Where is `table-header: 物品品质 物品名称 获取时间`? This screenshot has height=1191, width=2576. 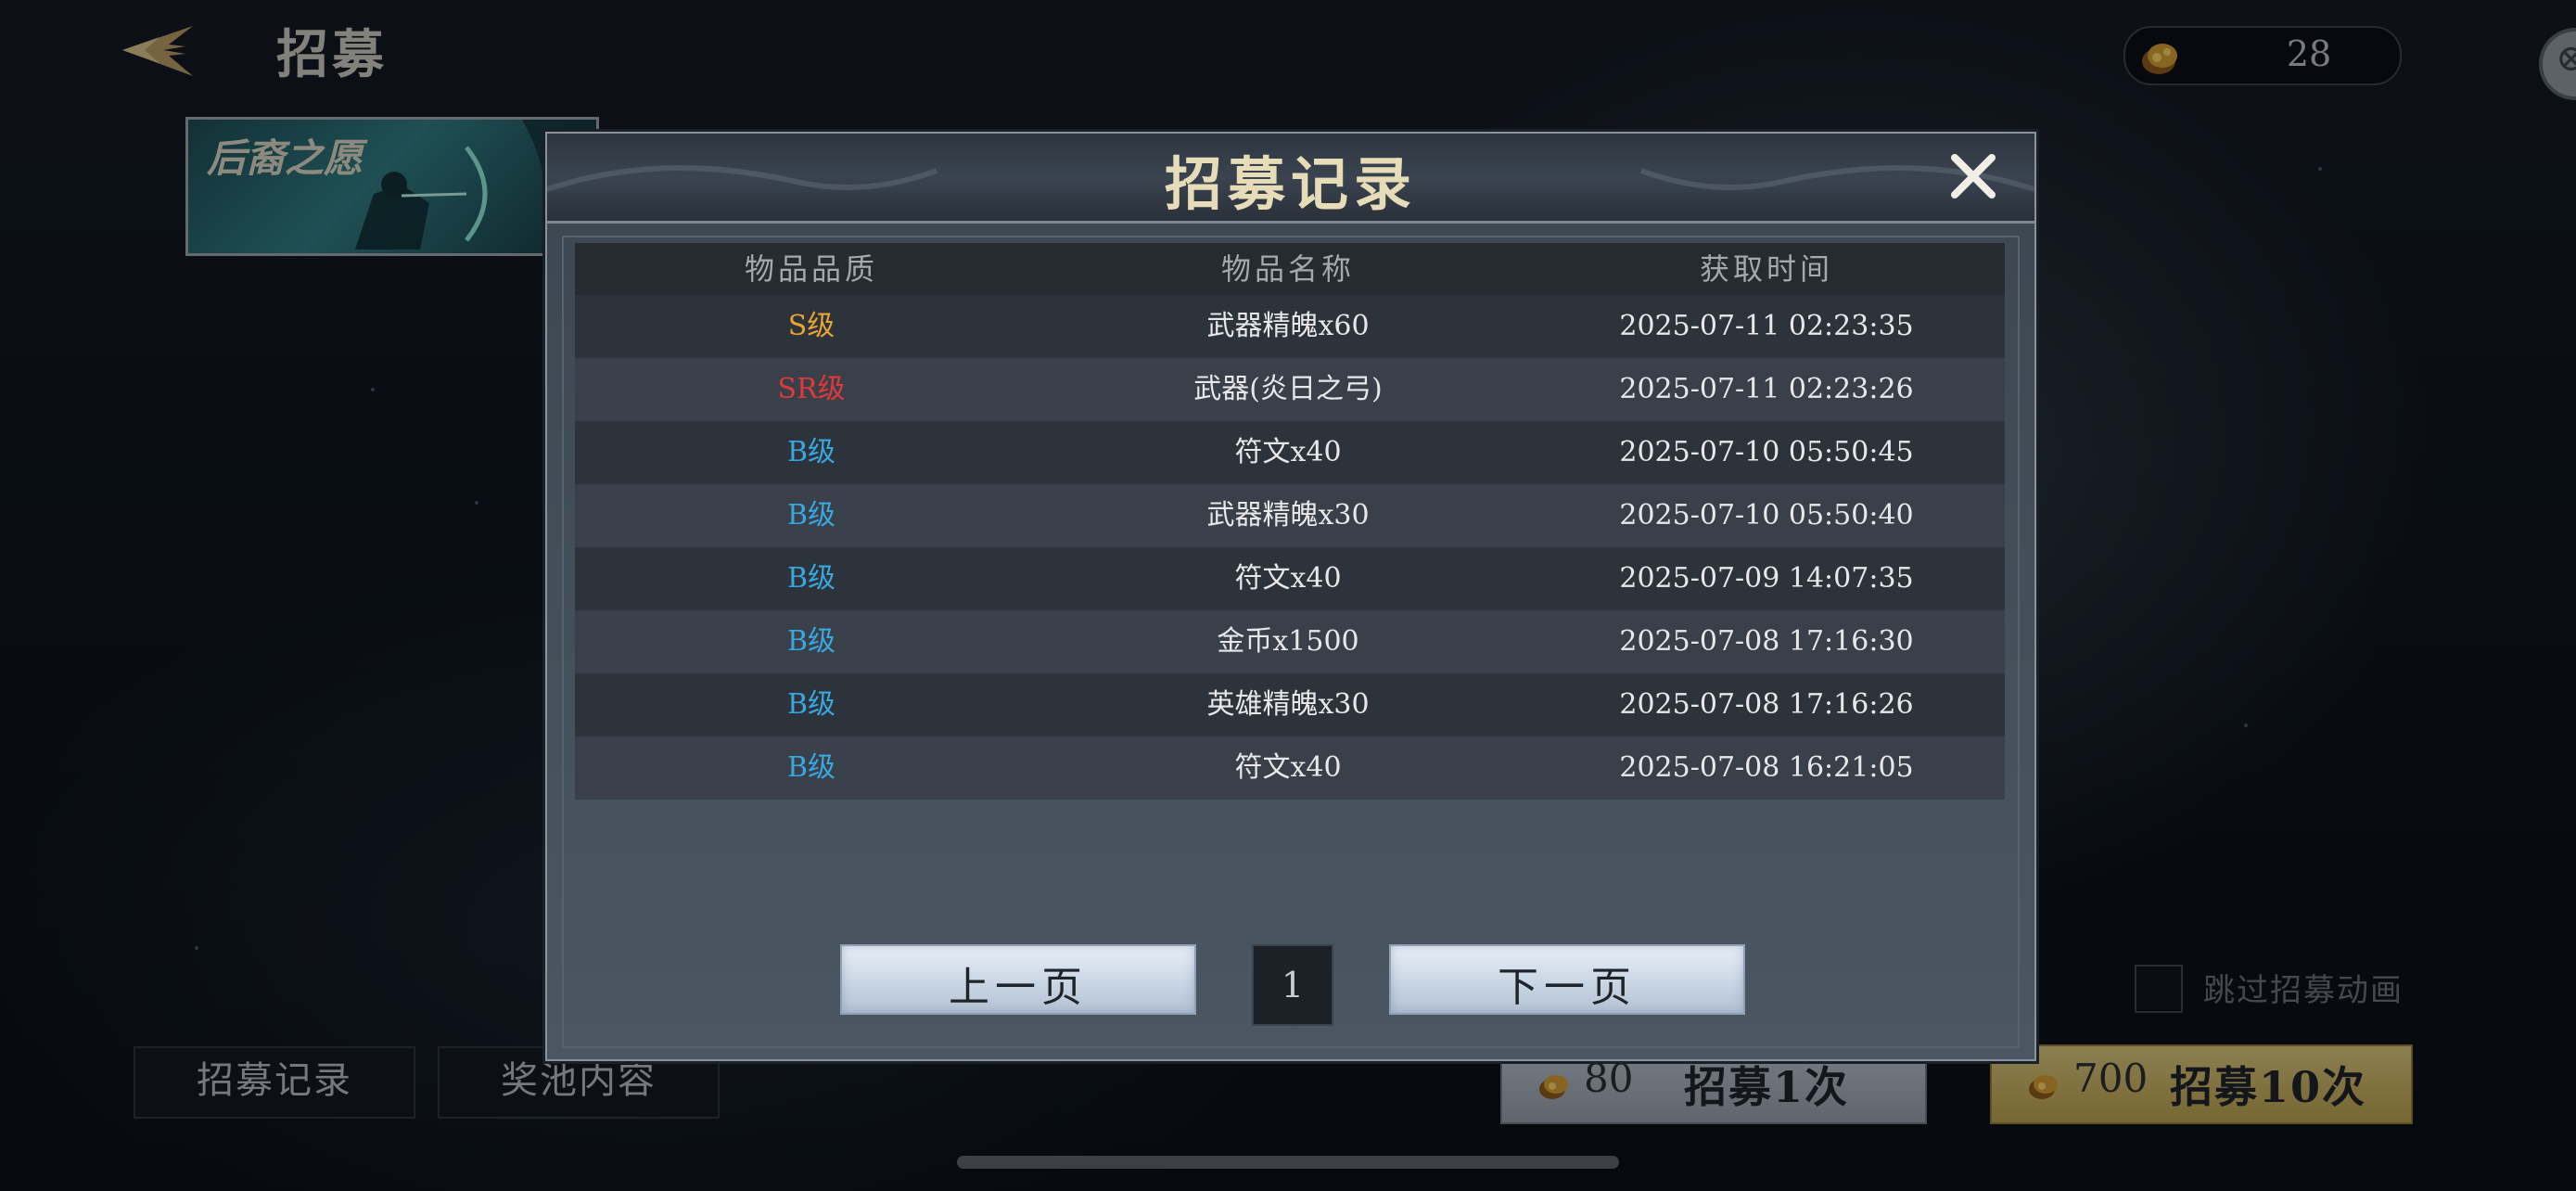
table-header: 物品品质 物品名称 获取时间 is located at coordinates (1290, 269).